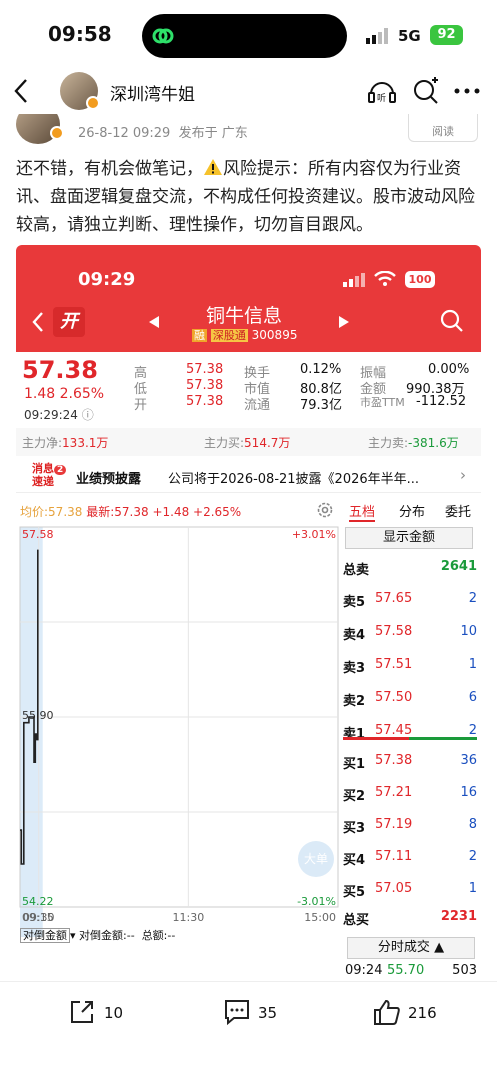 This screenshot has height=1080, width=497. Describe the element at coordinates (446, 35) in the screenshot. I see `battery-indicator: 92` at that location.